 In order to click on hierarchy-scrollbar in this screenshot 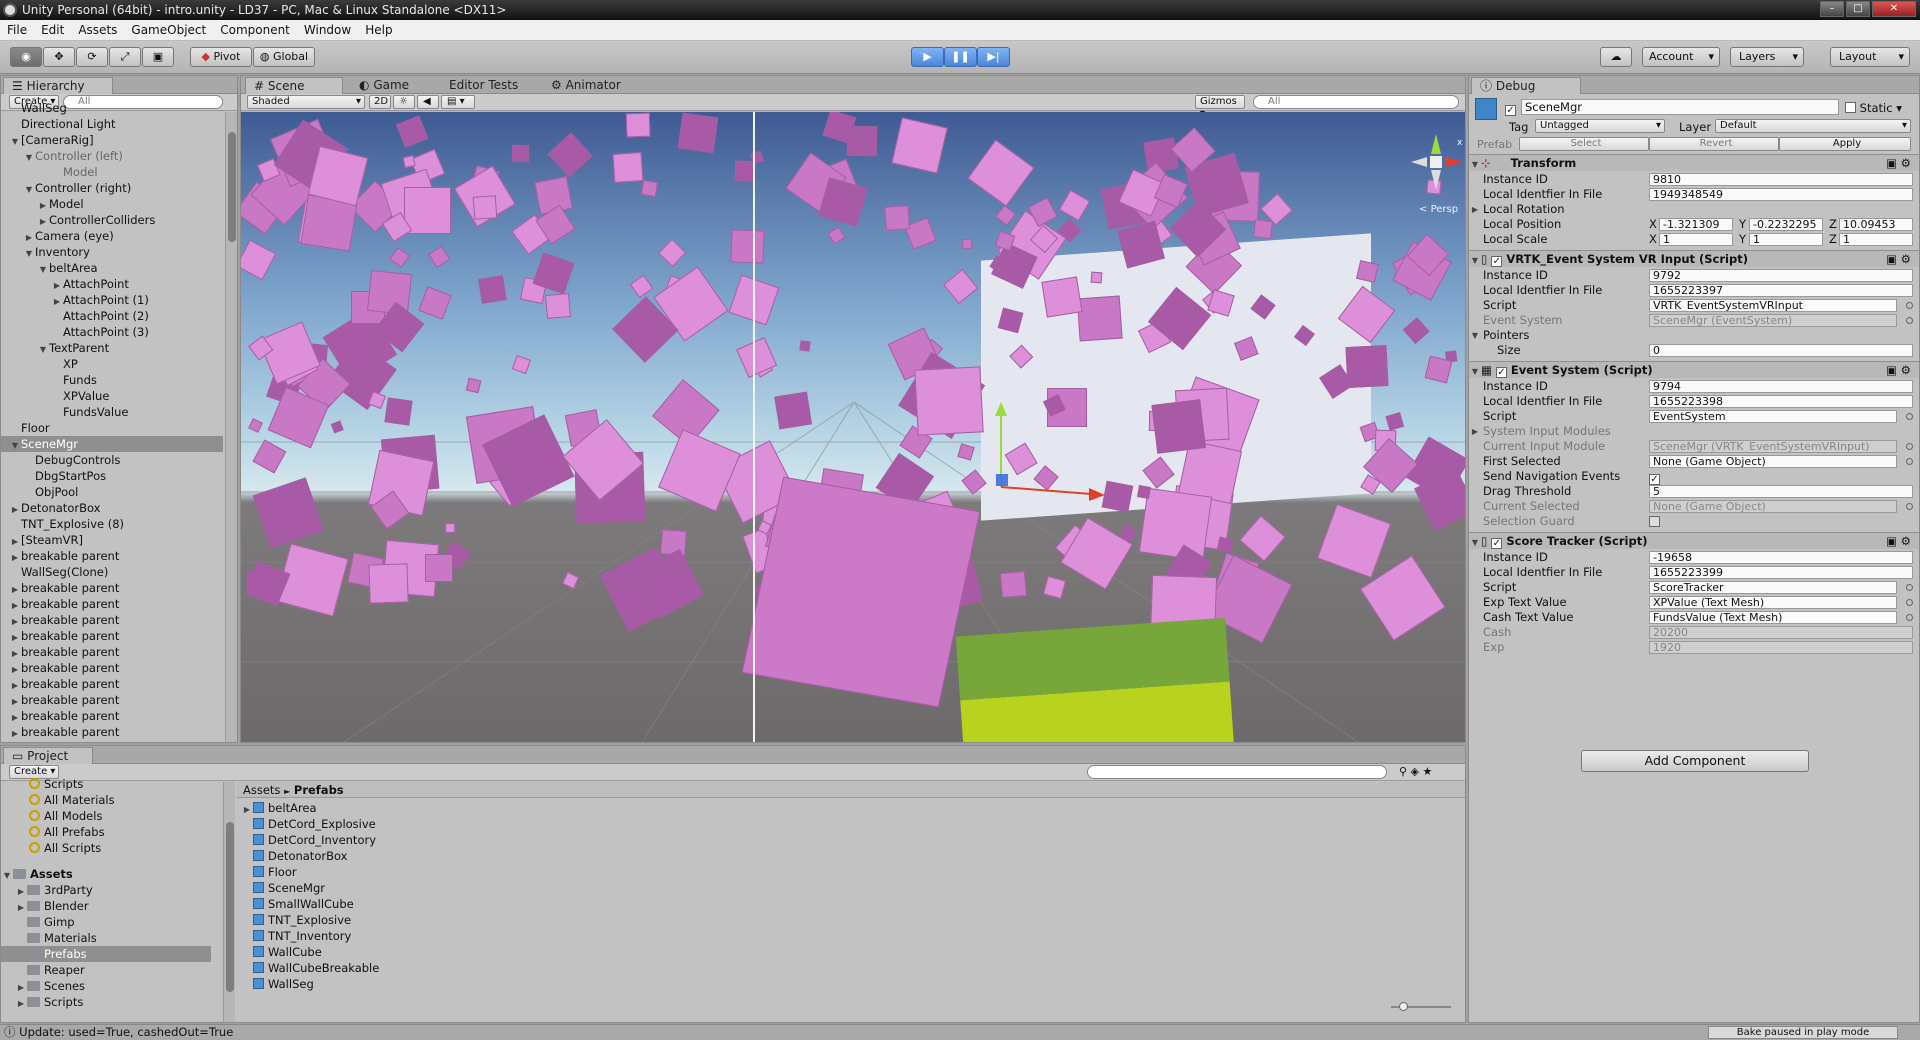, I will do `click(231, 427)`.